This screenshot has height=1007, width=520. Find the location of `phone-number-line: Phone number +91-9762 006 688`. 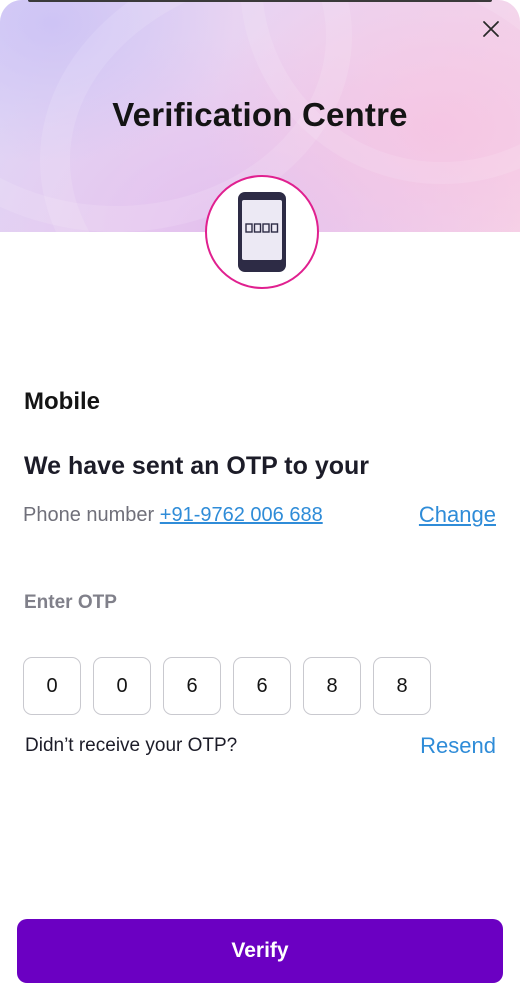

phone-number-line: Phone number +91-9762 006 688 is located at coordinates (173, 515).